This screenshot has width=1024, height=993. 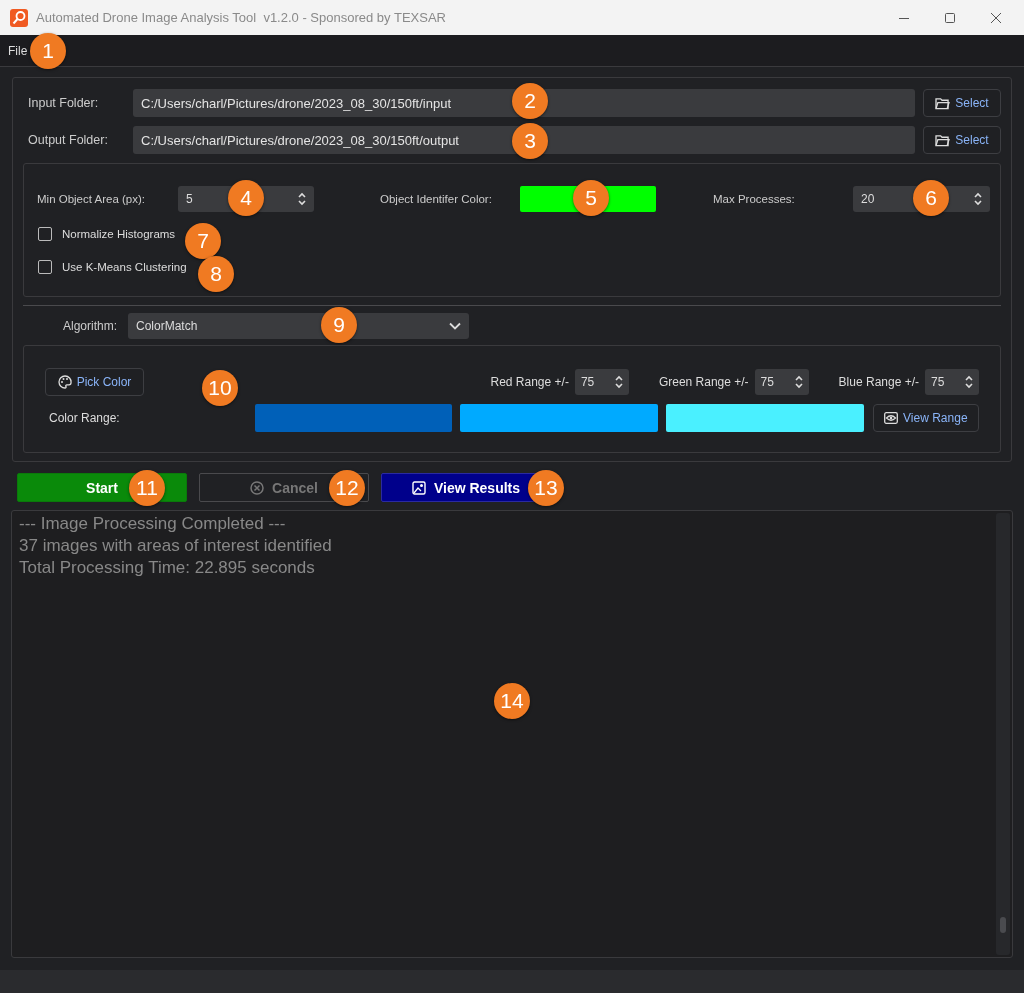 I want to click on algorithm-label: Algorithm:, so click(x=90, y=326).